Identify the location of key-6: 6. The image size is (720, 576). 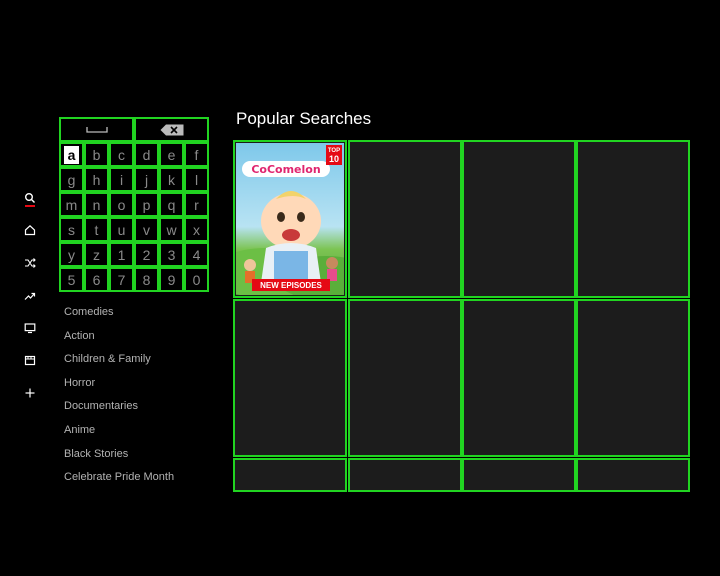
(96, 279).